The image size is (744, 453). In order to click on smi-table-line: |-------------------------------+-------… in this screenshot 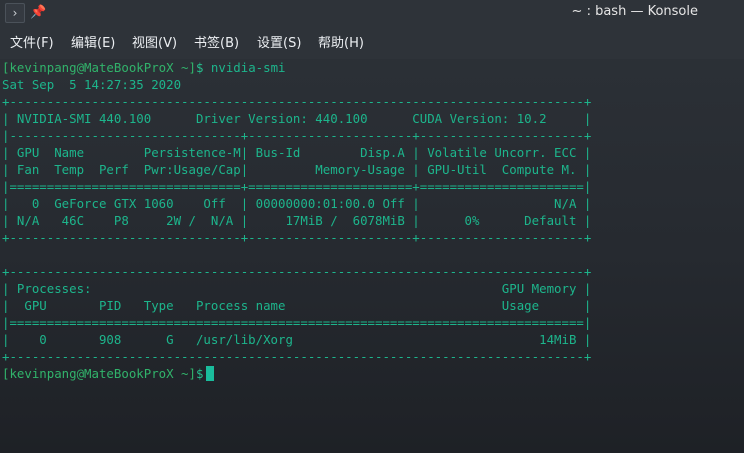, I will do `click(297, 135)`.